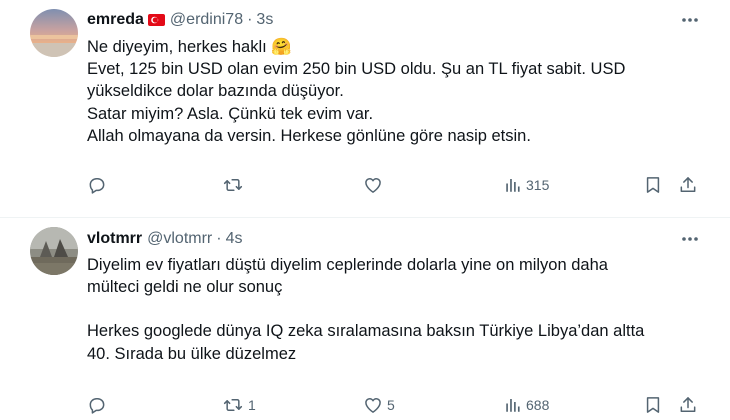 This screenshot has height=420, width=730. Describe the element at coordinates (114, 239) in the screenshot. I see `display-name: vlotmrr` at that location.